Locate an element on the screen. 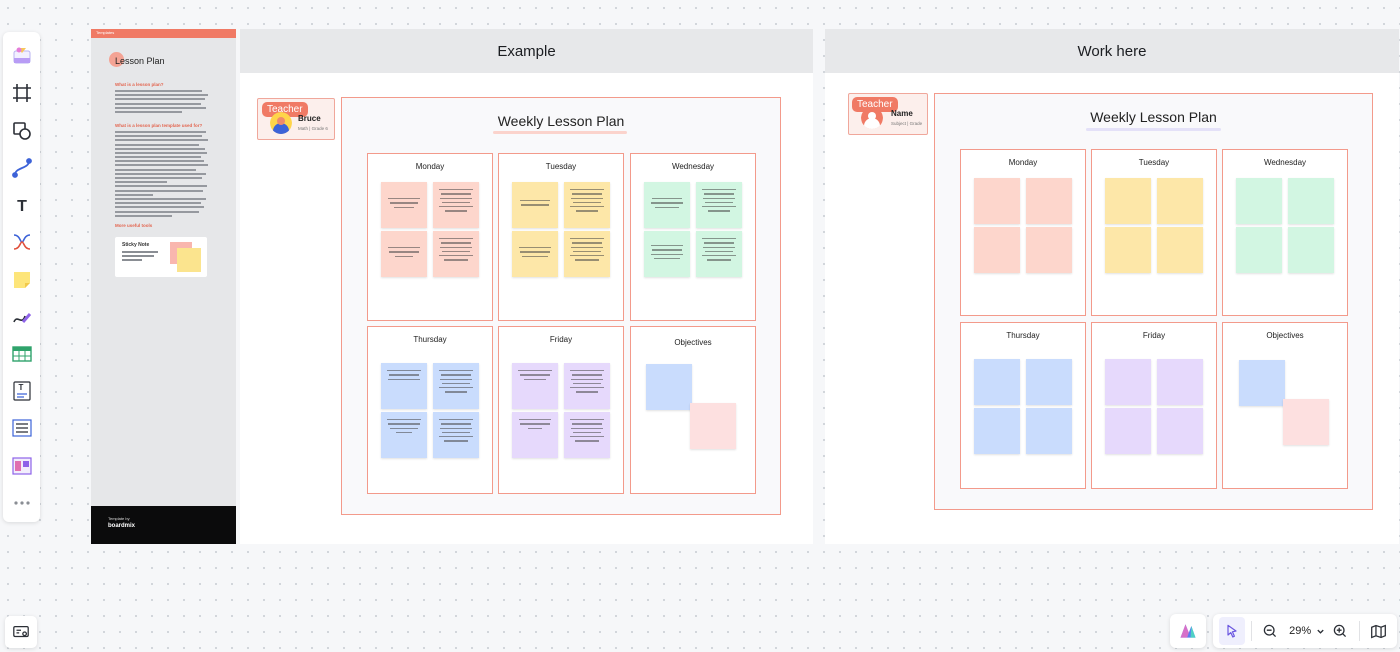  kanban-icon is located at coordinates (22, 466).